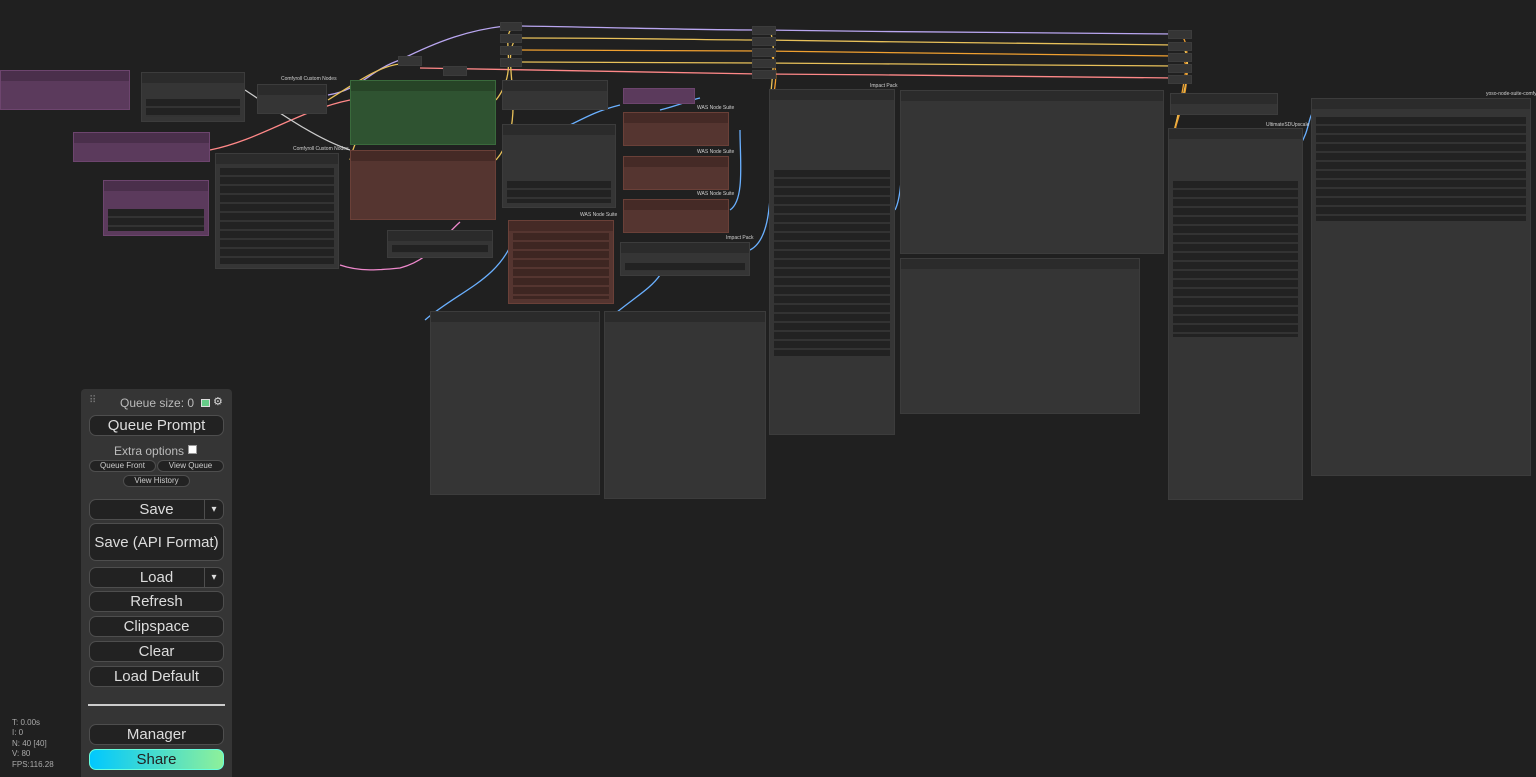 This screenshot has height=777, width=1536. I want to click on manager-button: Manager, so click(156, 734).